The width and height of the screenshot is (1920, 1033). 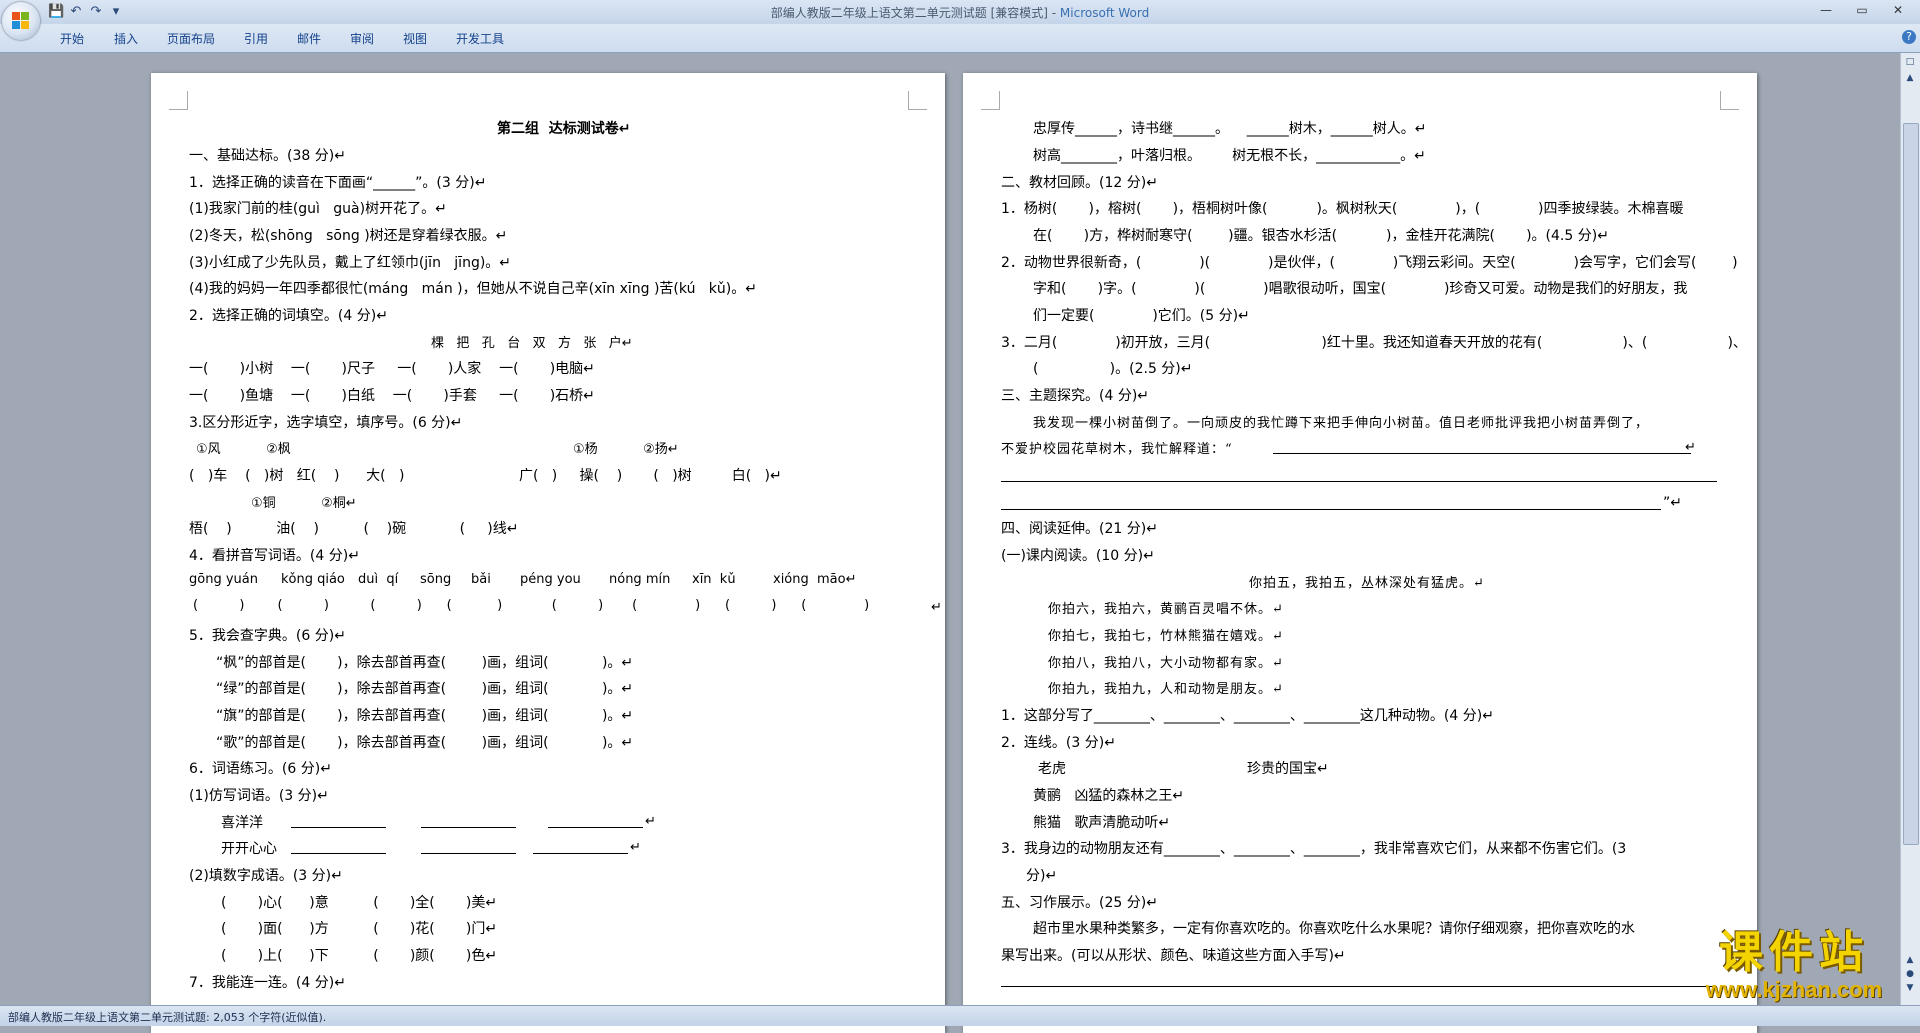 What do you see at coordinates (267, 636) in the screenshot?
I see `question-line: 5．我会查字典。(6 分)↵` at bounding box center [267, 636].